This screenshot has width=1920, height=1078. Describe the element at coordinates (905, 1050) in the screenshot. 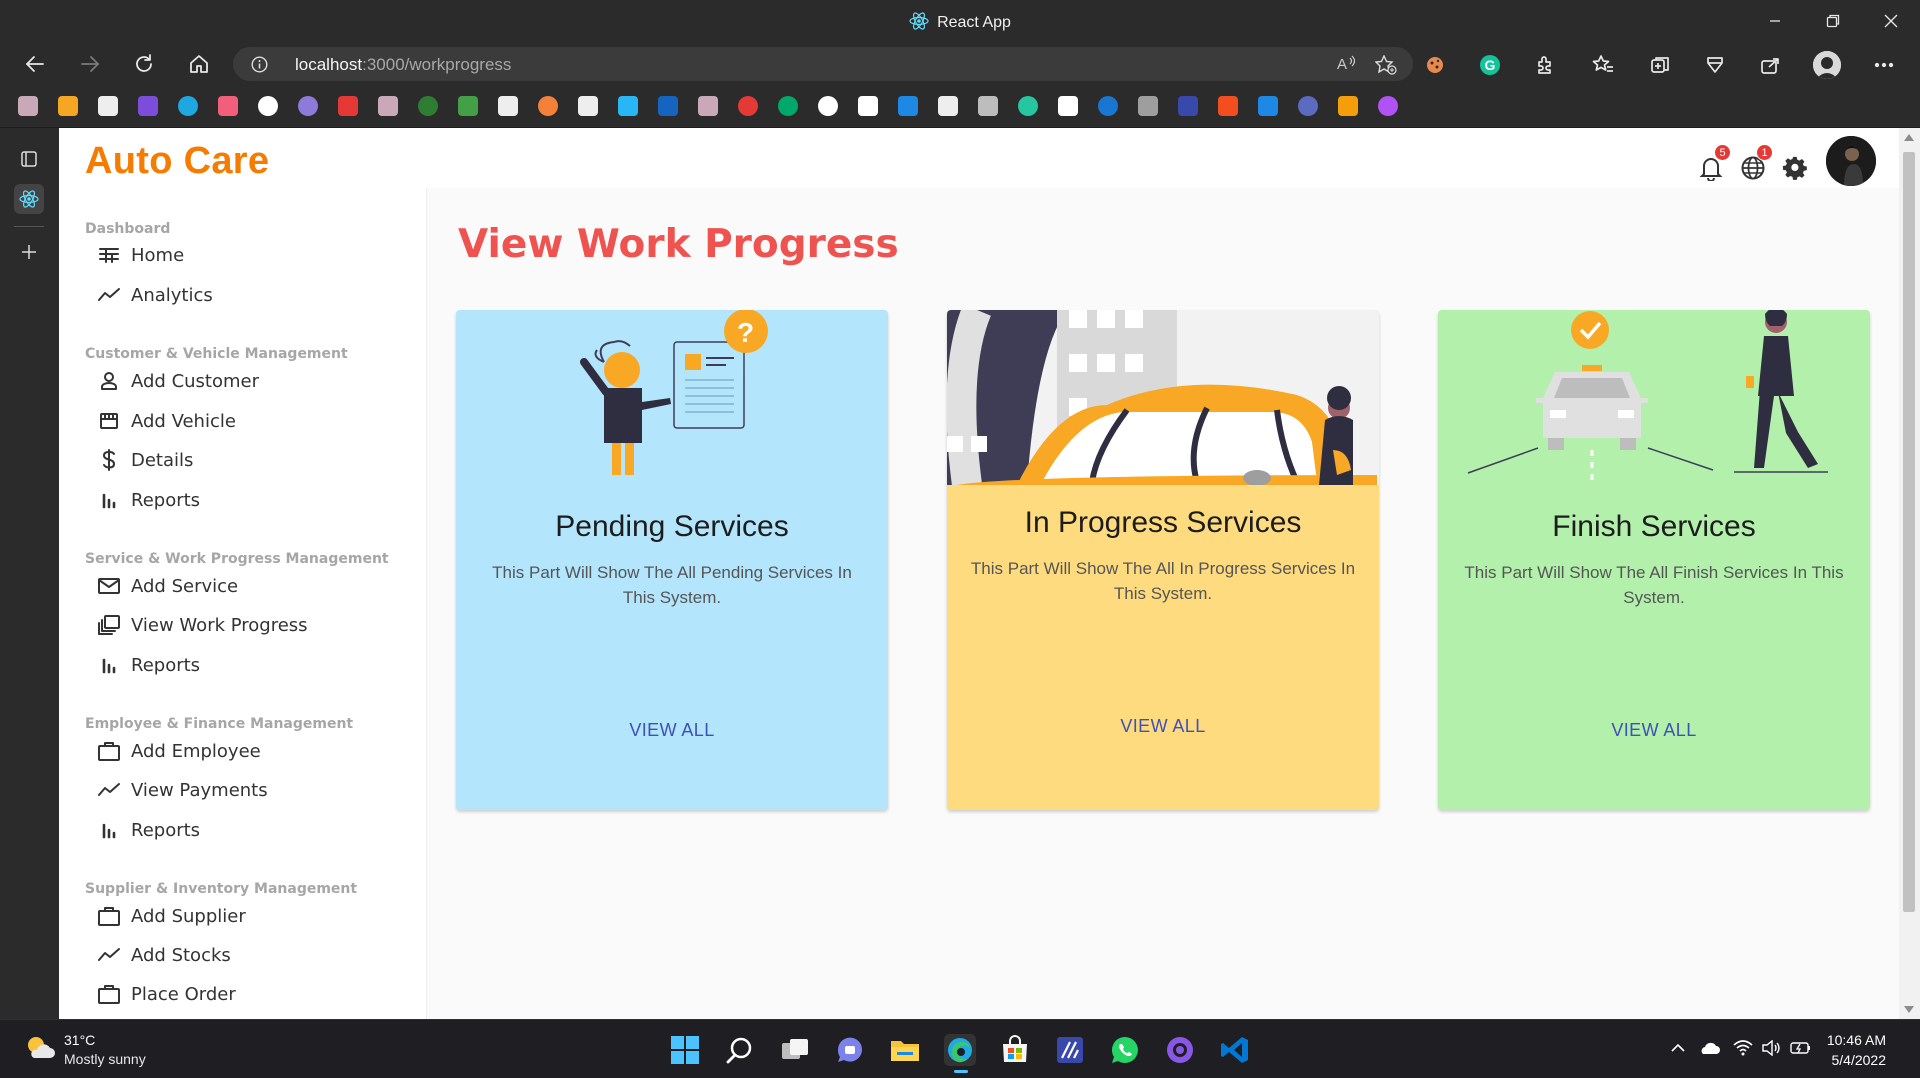

I see `file-explorer-button` at that location.